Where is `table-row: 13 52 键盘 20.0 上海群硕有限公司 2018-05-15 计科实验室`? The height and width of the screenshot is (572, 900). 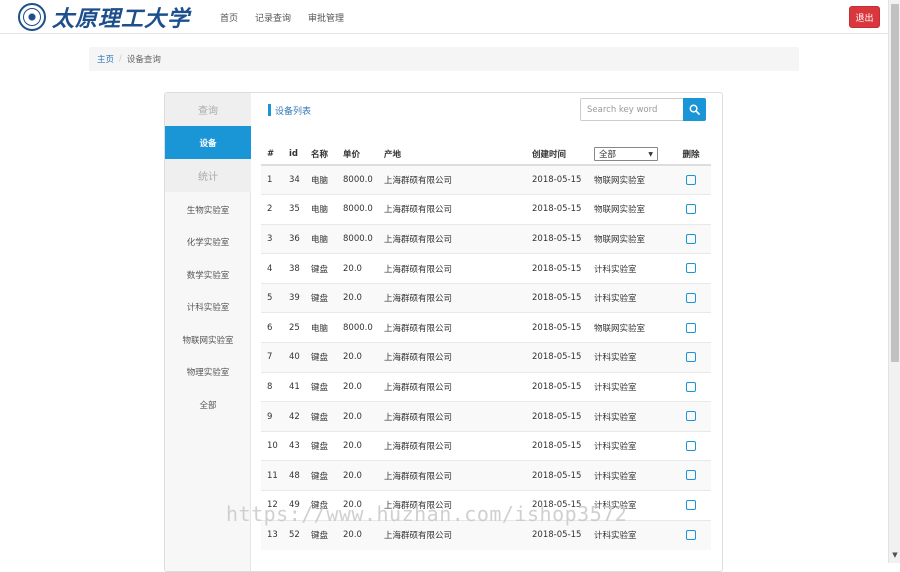
table-row: 13 52 键盘 20.0 上海群硕有限公司 2018-05-15 计科实验室 is located at coordinates (486, 534).